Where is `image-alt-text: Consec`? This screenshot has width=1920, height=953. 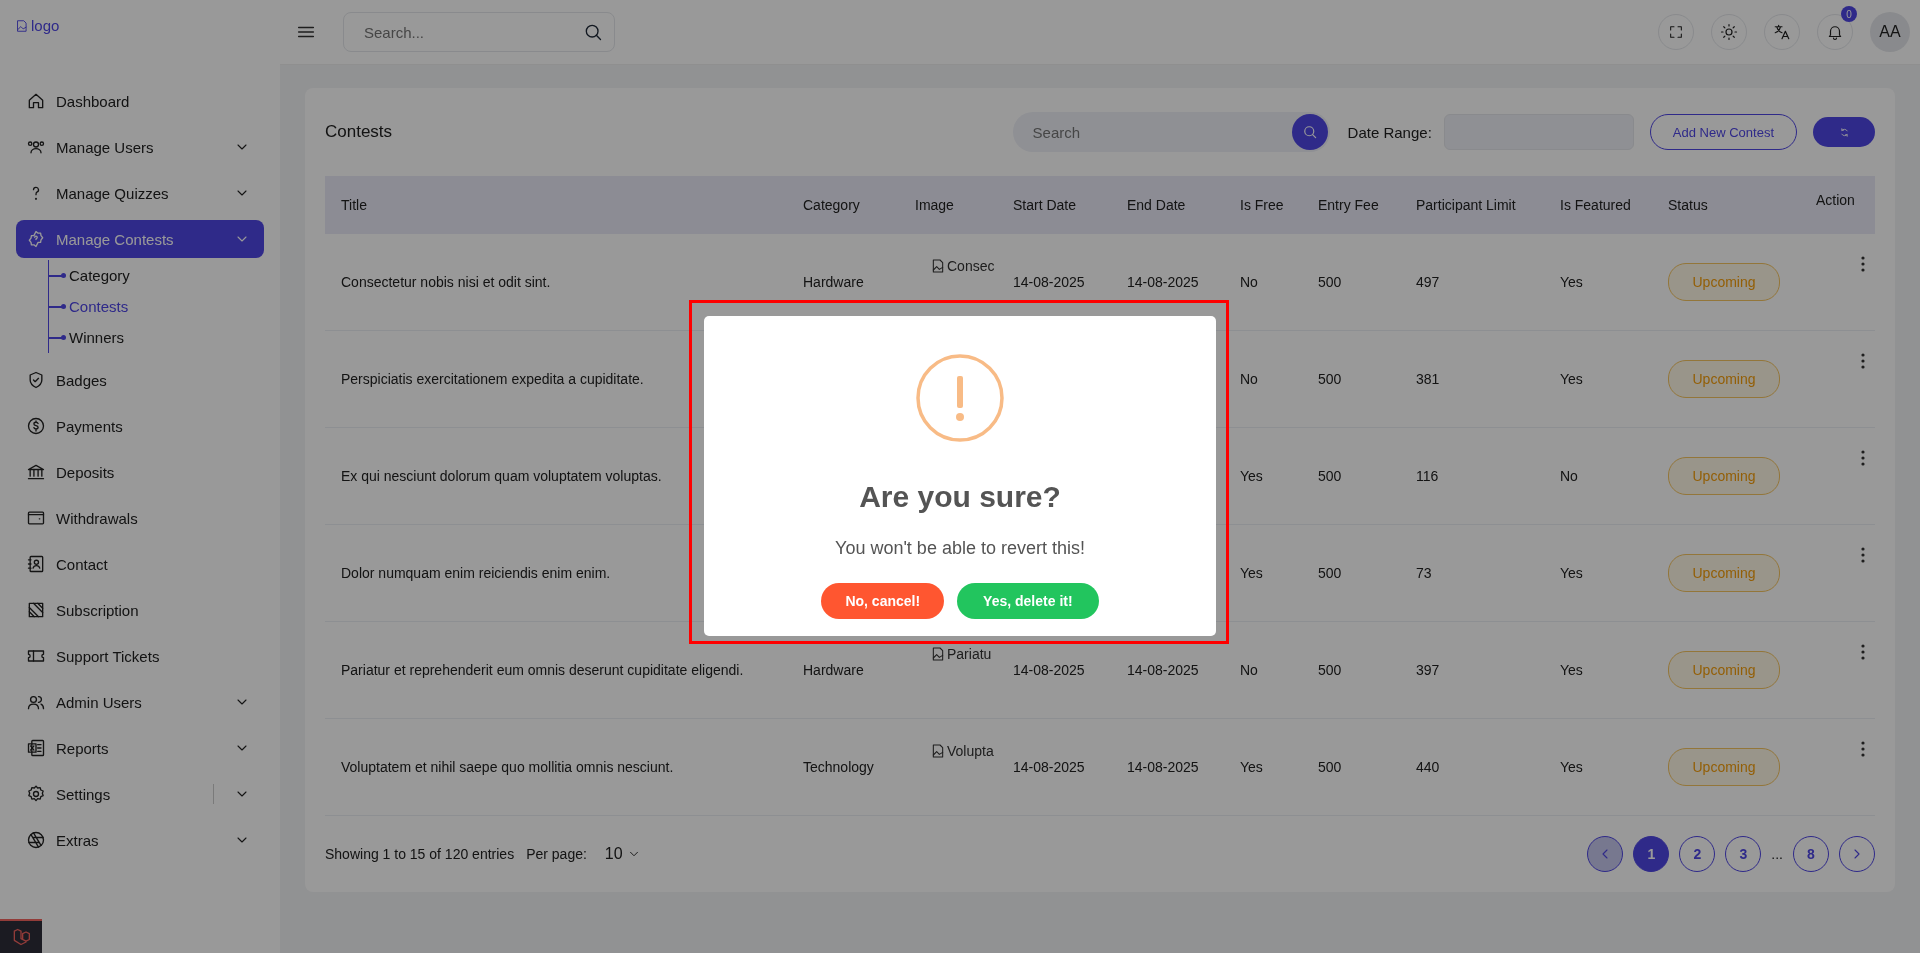 image-alt-text: Consec is located at coordinates (971, 266).